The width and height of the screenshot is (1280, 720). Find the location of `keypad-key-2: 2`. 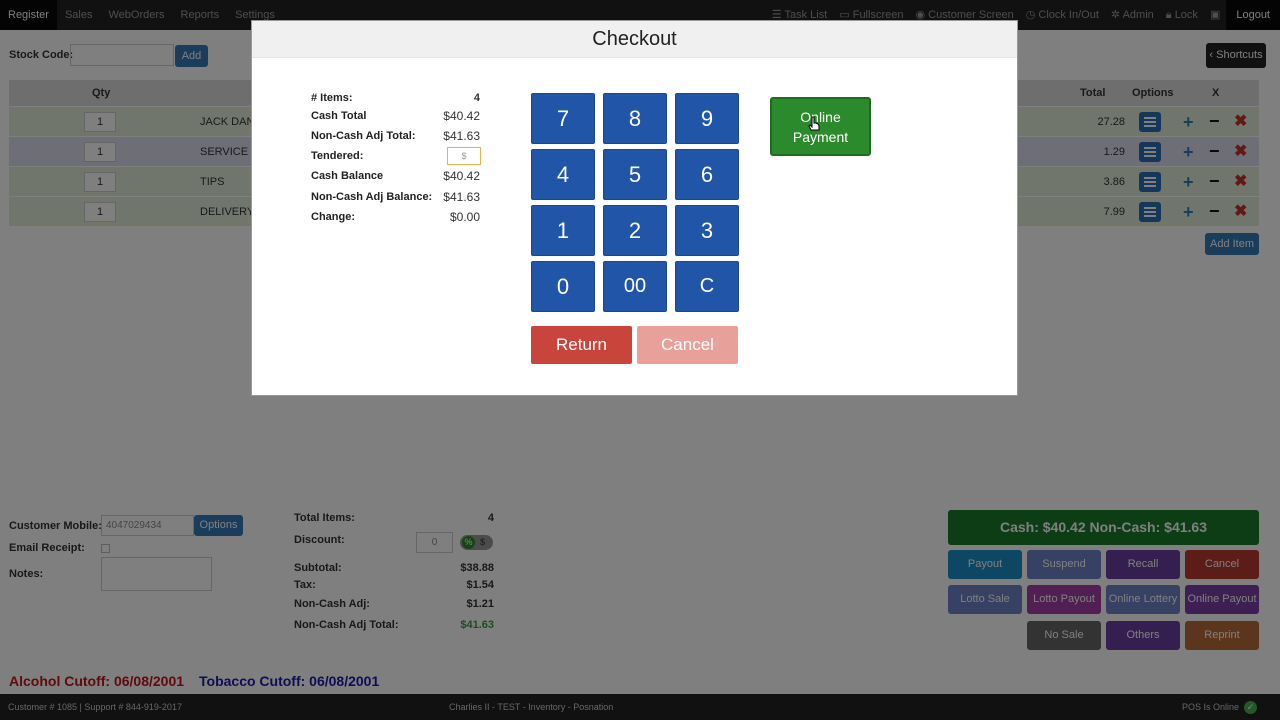

keypad-key-2: 2 is located at coordinates (635, 230).